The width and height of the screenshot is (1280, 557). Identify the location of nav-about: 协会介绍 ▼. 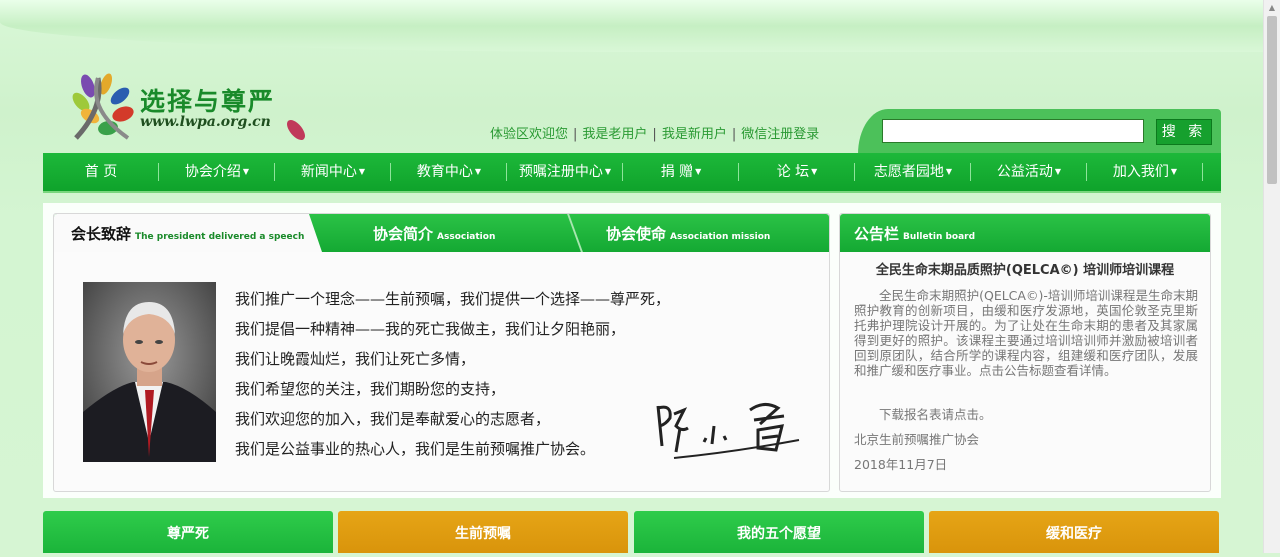
(217, 172).